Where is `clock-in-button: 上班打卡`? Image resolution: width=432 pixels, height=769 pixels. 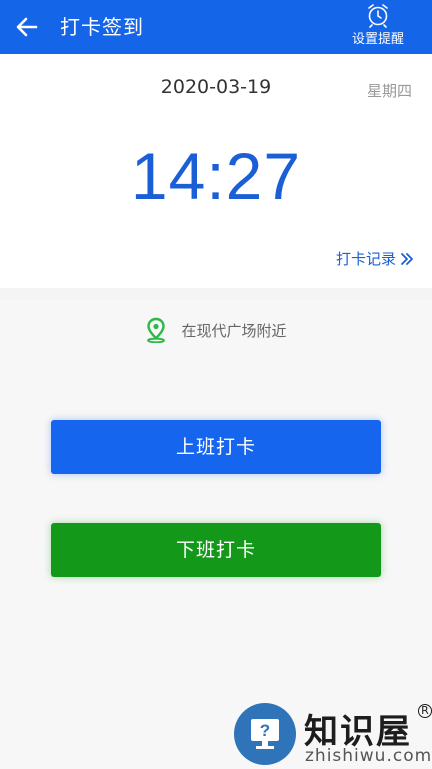
clock-in-button: 上班打卡 is located at coordinates (216, 447).